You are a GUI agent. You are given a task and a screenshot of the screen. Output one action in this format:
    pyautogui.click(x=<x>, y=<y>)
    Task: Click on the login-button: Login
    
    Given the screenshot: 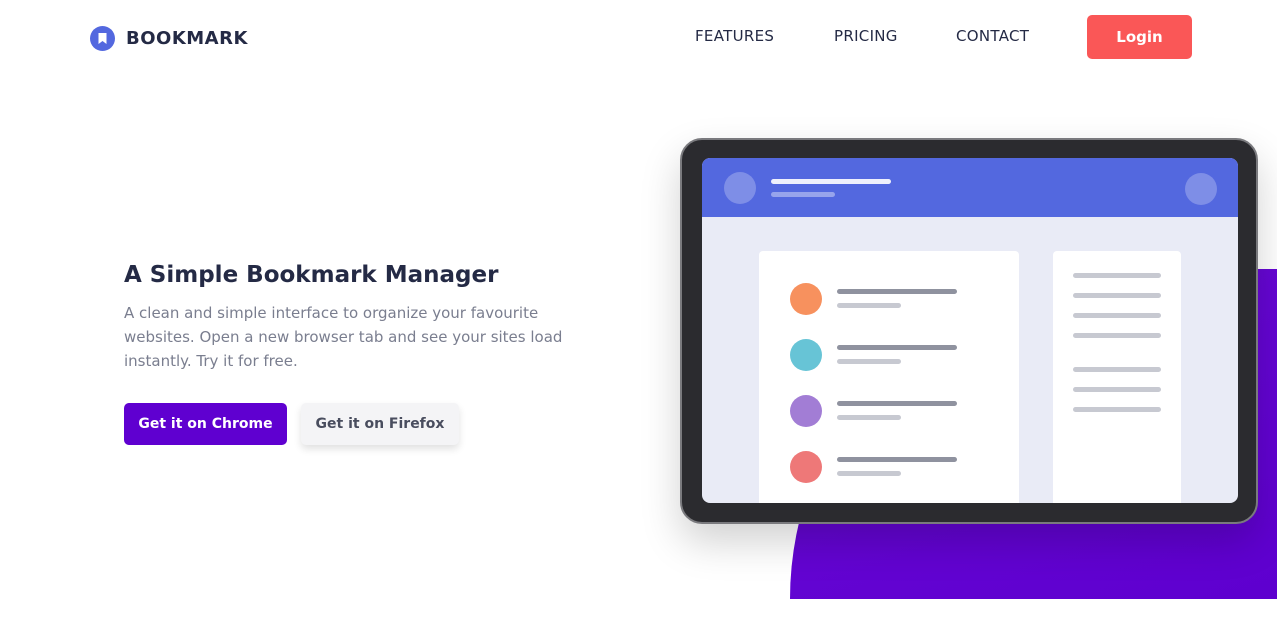 What is the action you would take?
    pyautogui.click(x=1139, y=37)
    